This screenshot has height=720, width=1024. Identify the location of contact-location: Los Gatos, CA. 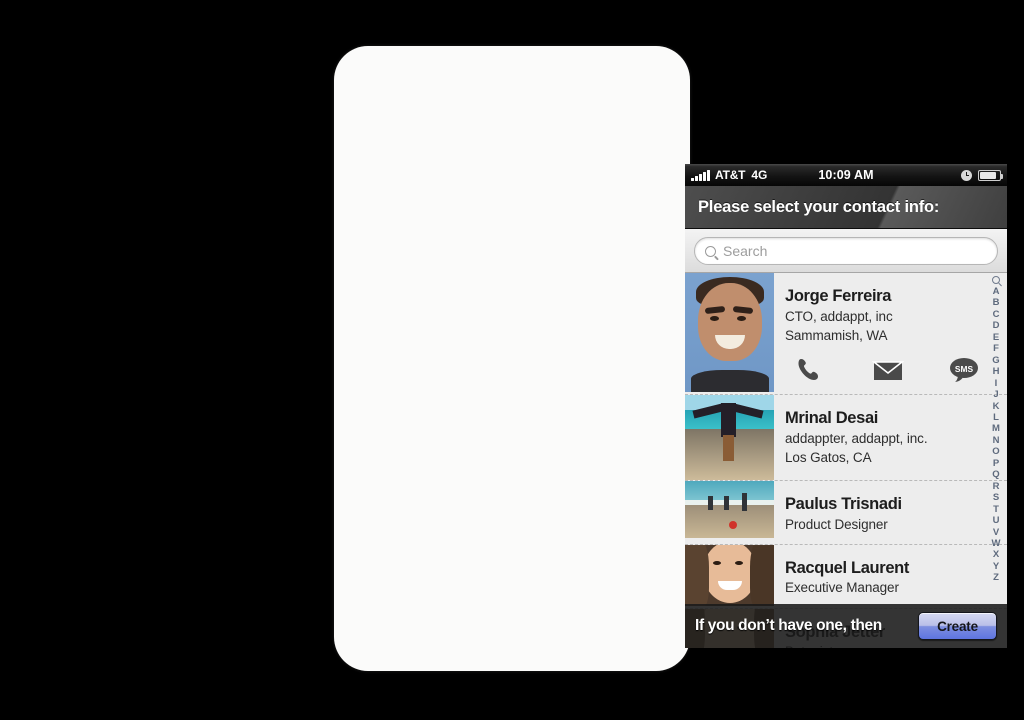
(828, 457).